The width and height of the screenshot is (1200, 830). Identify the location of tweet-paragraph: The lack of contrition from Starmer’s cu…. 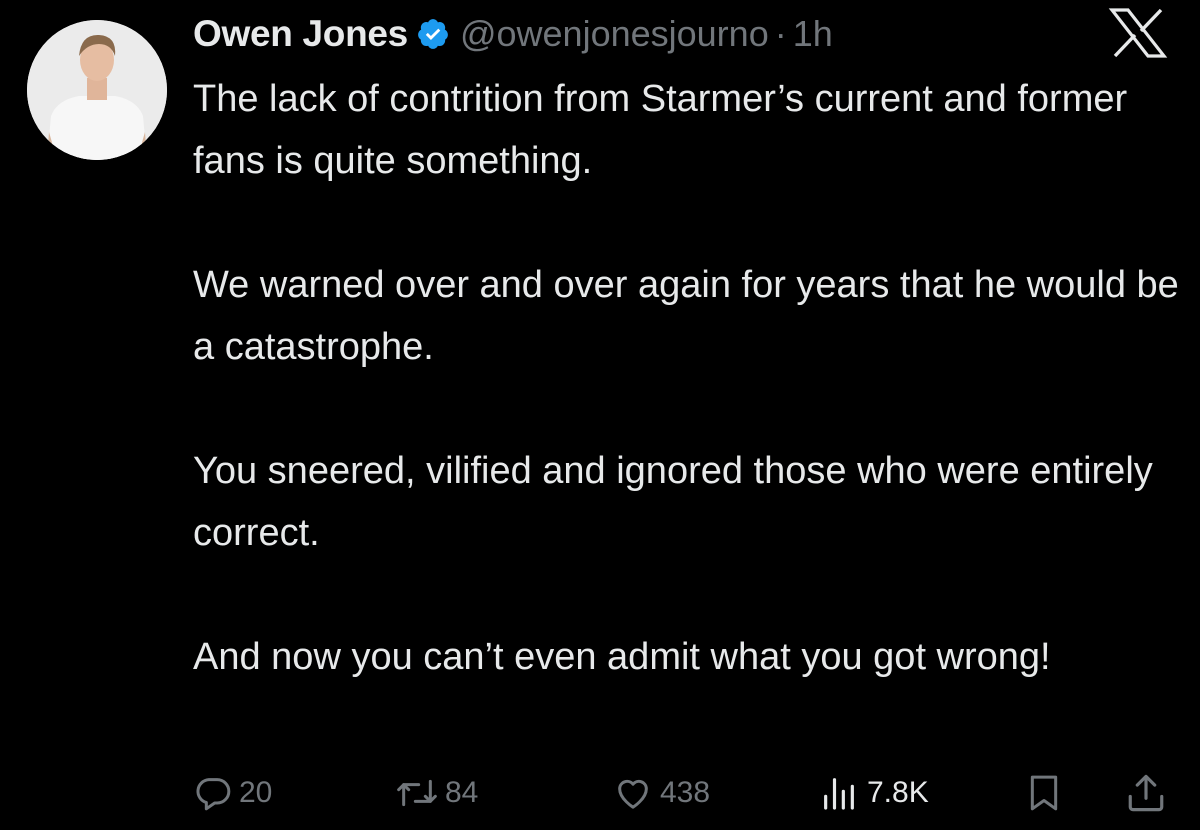
(660, 130).